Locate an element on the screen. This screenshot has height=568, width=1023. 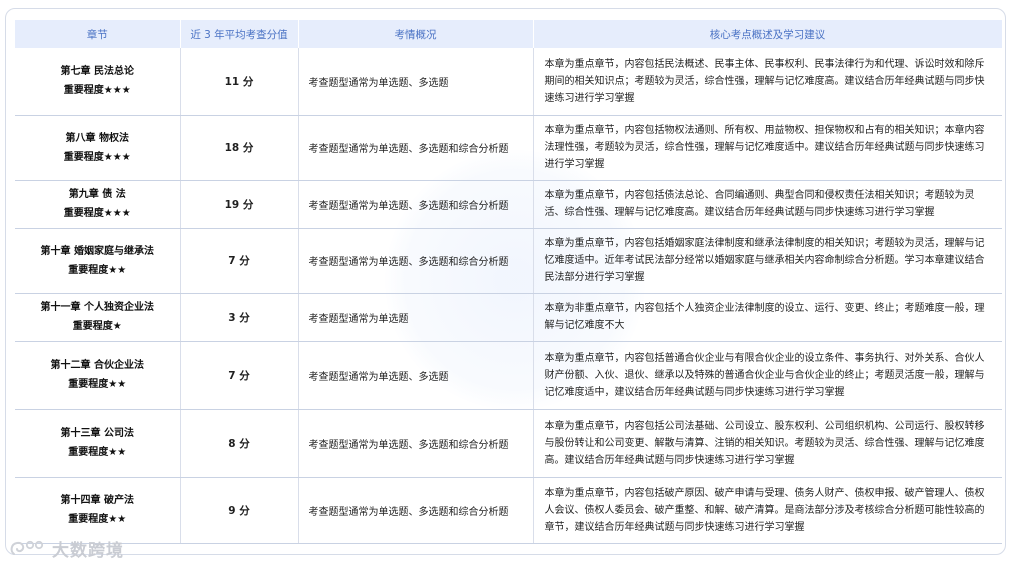
header-score: 近 3 年平均考查分值 is located at coordinates (239, 34).